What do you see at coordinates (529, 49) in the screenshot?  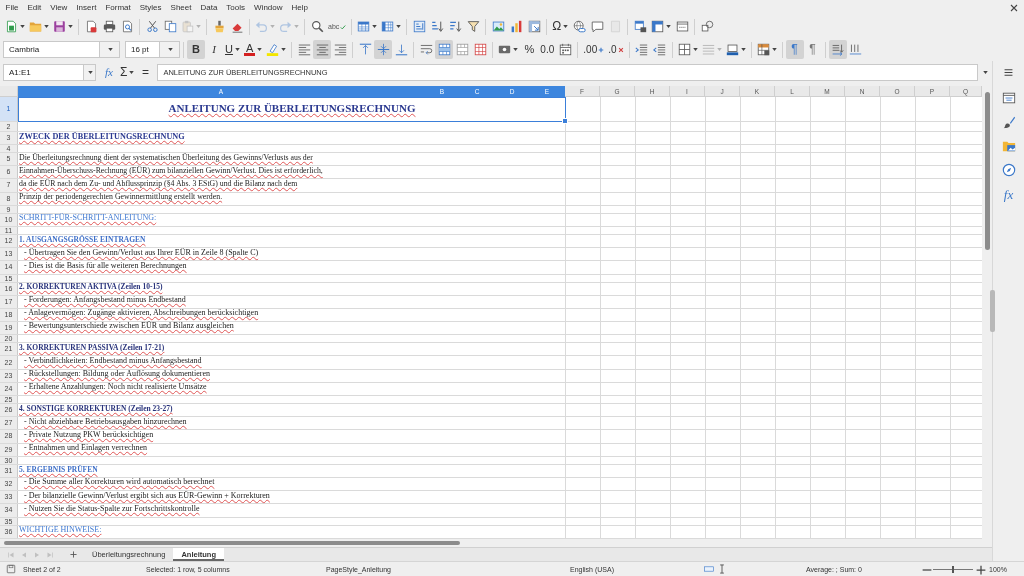 I see `percent-format-button: %` at bounding box center [529, 49].